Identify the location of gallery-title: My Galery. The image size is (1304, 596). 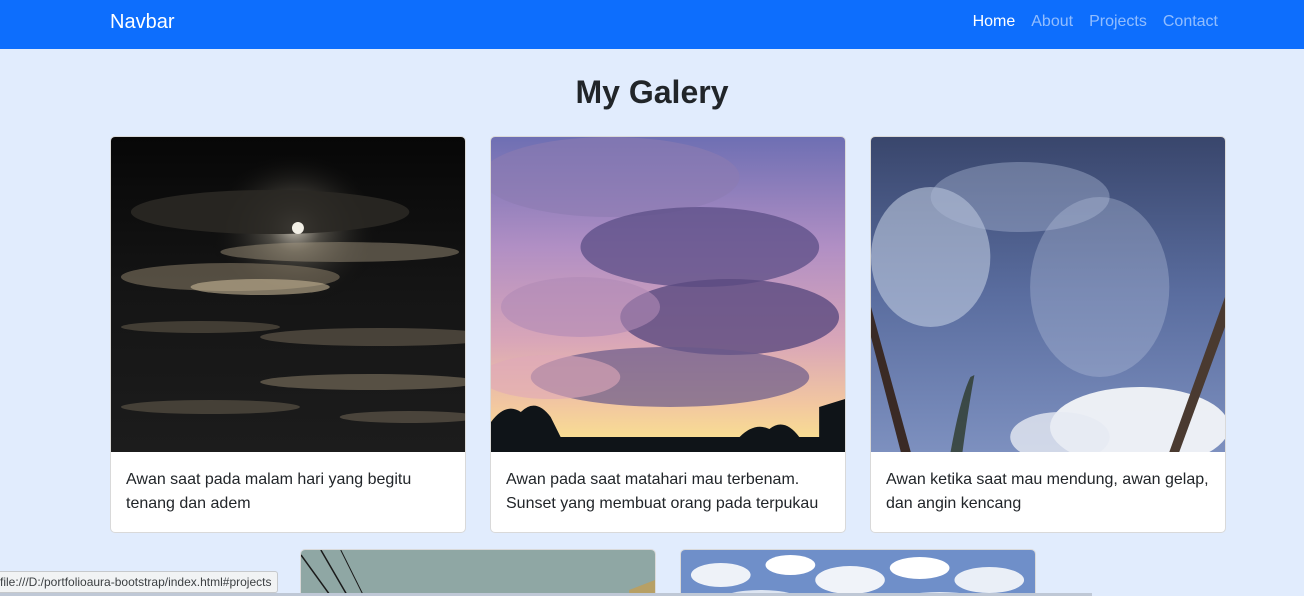
(652, 92).